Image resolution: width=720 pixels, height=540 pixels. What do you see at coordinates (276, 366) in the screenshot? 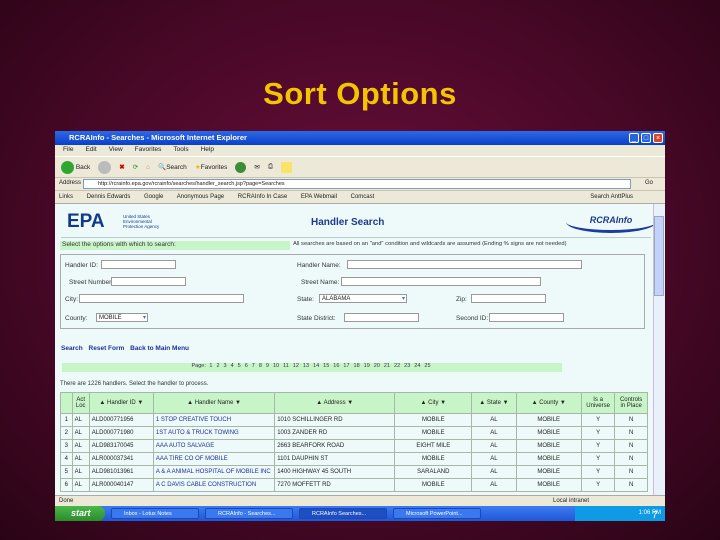
I see `page-link: 10` at bounding box center [276, 366].